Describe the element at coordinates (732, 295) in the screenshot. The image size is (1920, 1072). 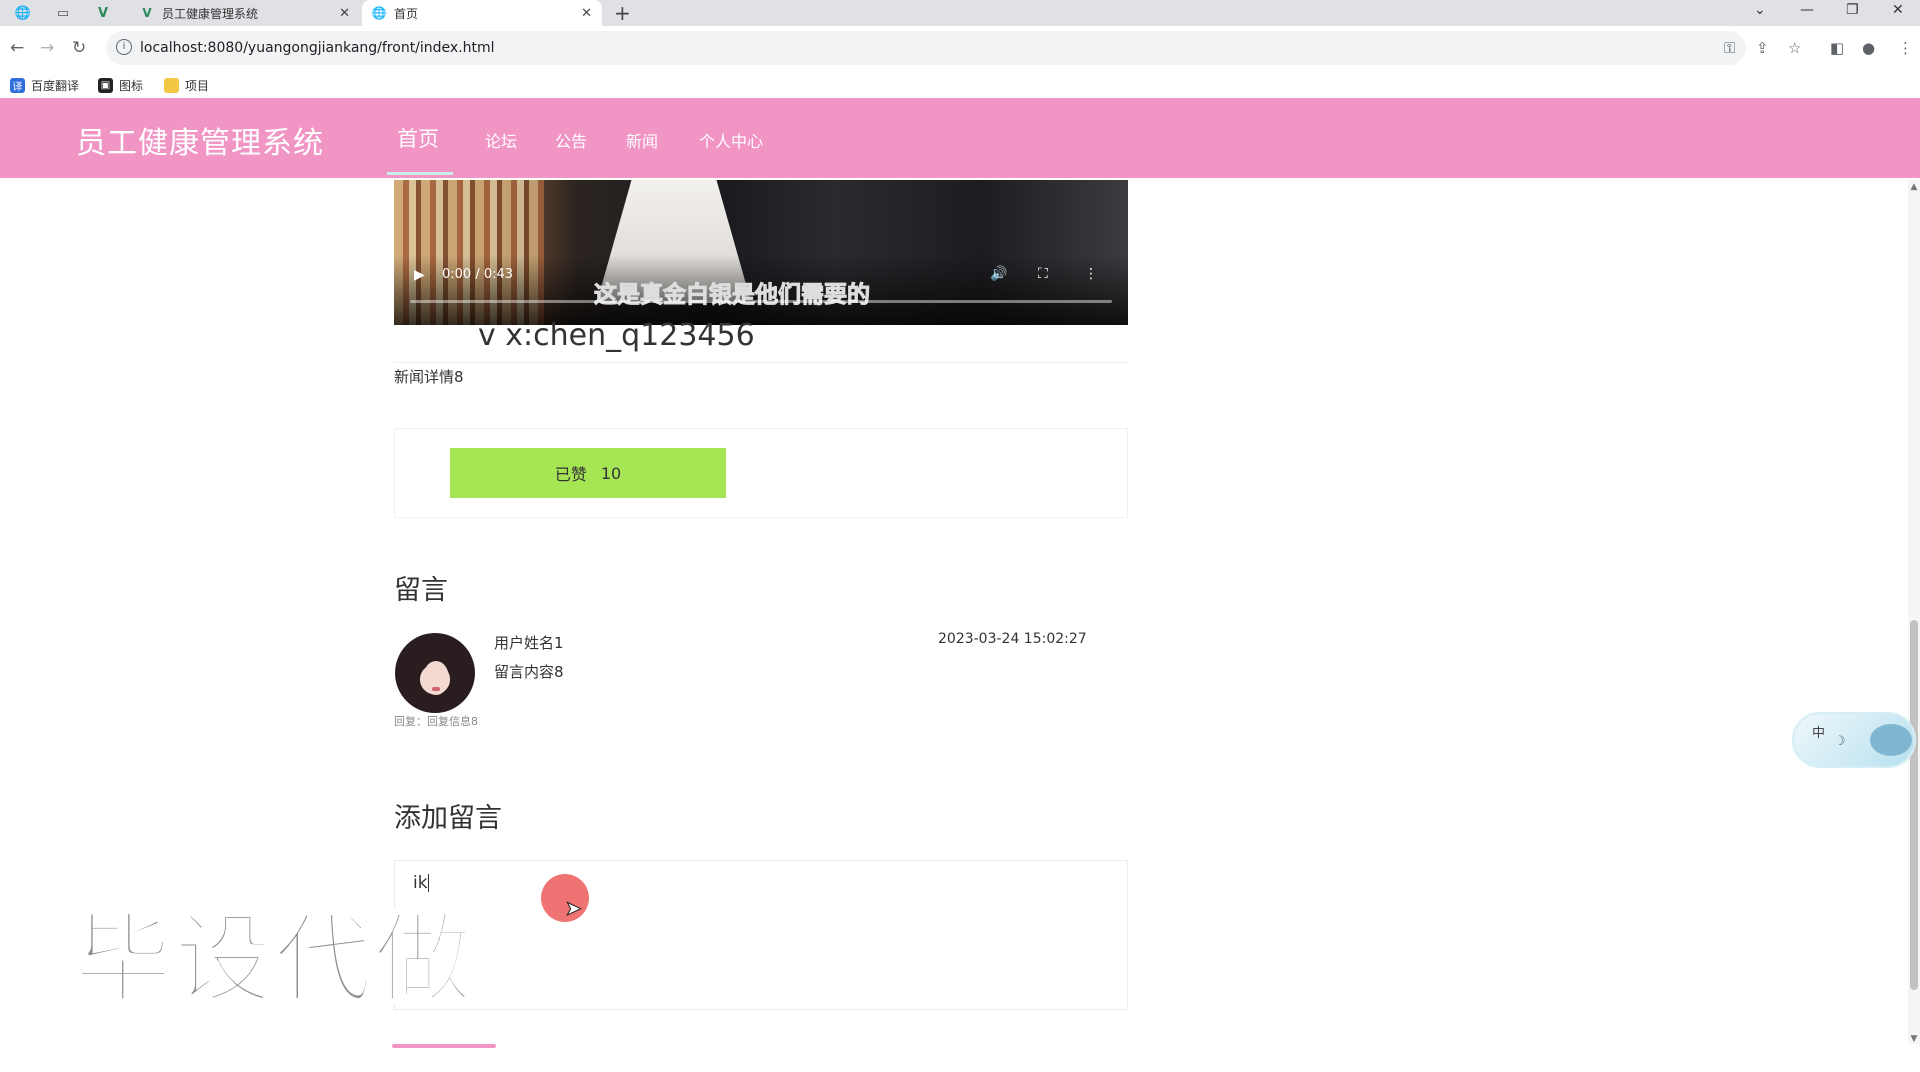
I see `video-subtitle: 这是真金白银是他们需要的` at that location.